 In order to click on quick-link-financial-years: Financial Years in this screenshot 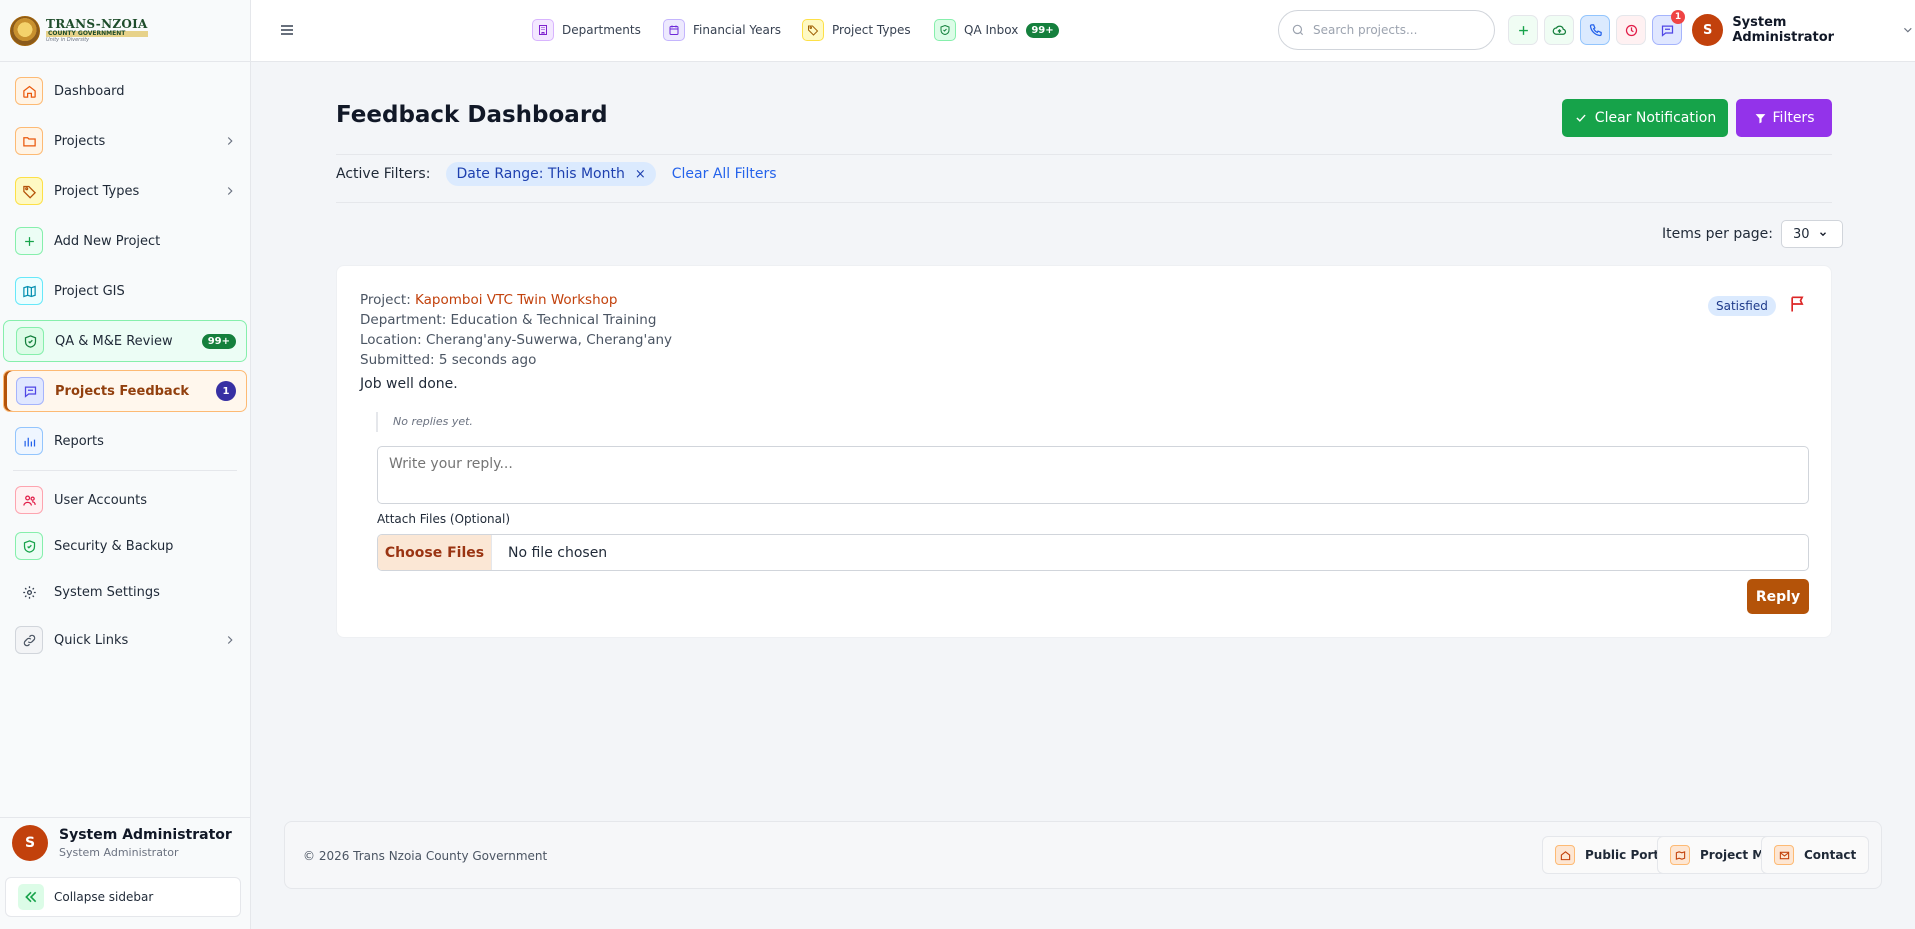, I will do `click(722, 30)`.